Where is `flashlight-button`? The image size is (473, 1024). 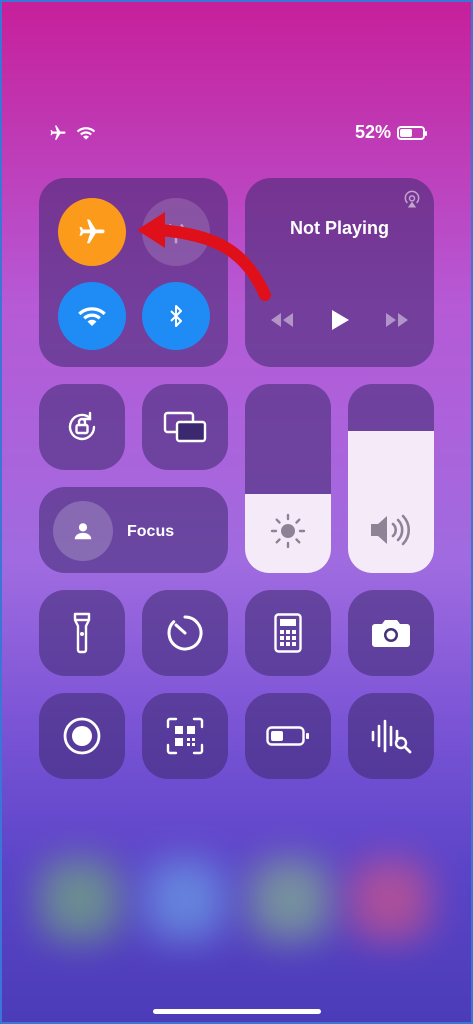 flashlight-button is located at coordinates (82, 633).